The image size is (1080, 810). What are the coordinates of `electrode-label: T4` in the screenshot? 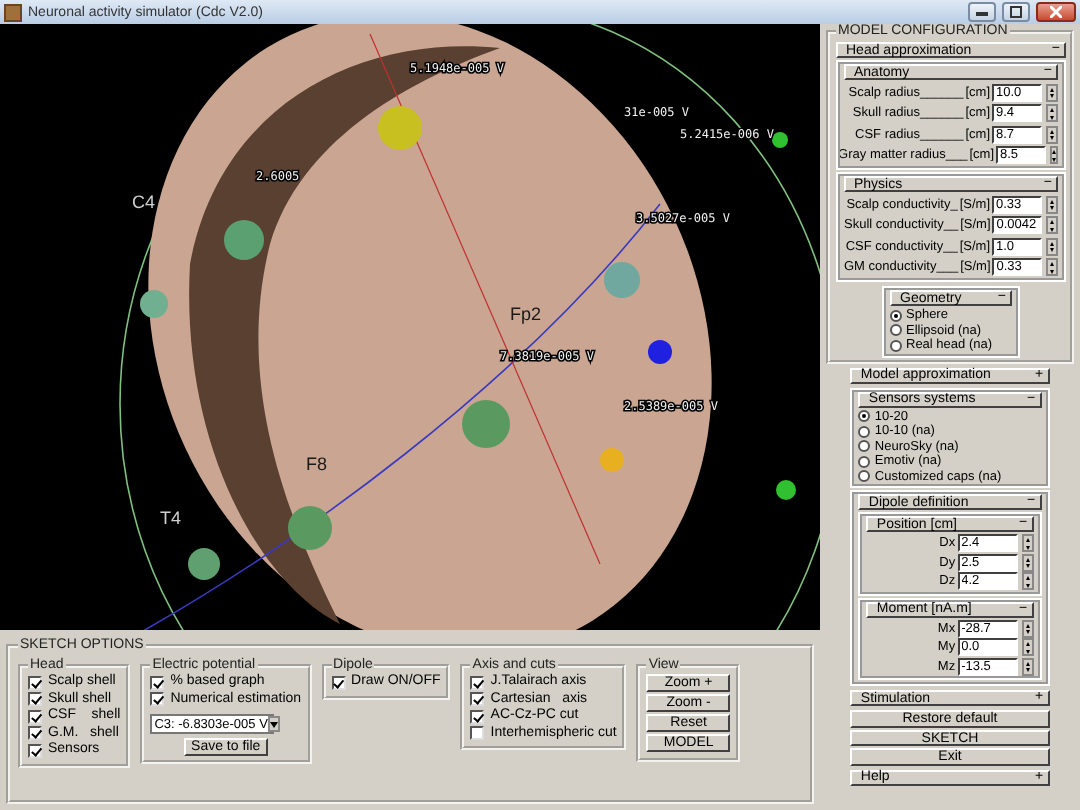 It's located at (171, 518).